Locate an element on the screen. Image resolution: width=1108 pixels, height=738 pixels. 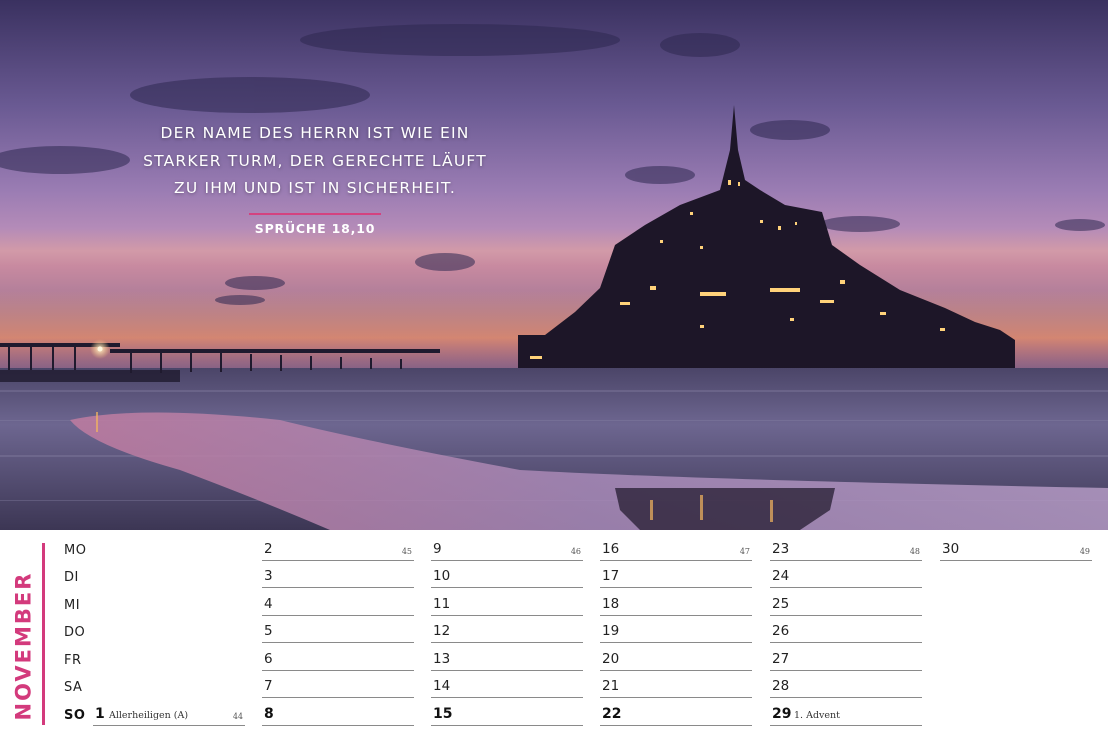
day-cell-17: 17 is located at coordinates (676, 574).